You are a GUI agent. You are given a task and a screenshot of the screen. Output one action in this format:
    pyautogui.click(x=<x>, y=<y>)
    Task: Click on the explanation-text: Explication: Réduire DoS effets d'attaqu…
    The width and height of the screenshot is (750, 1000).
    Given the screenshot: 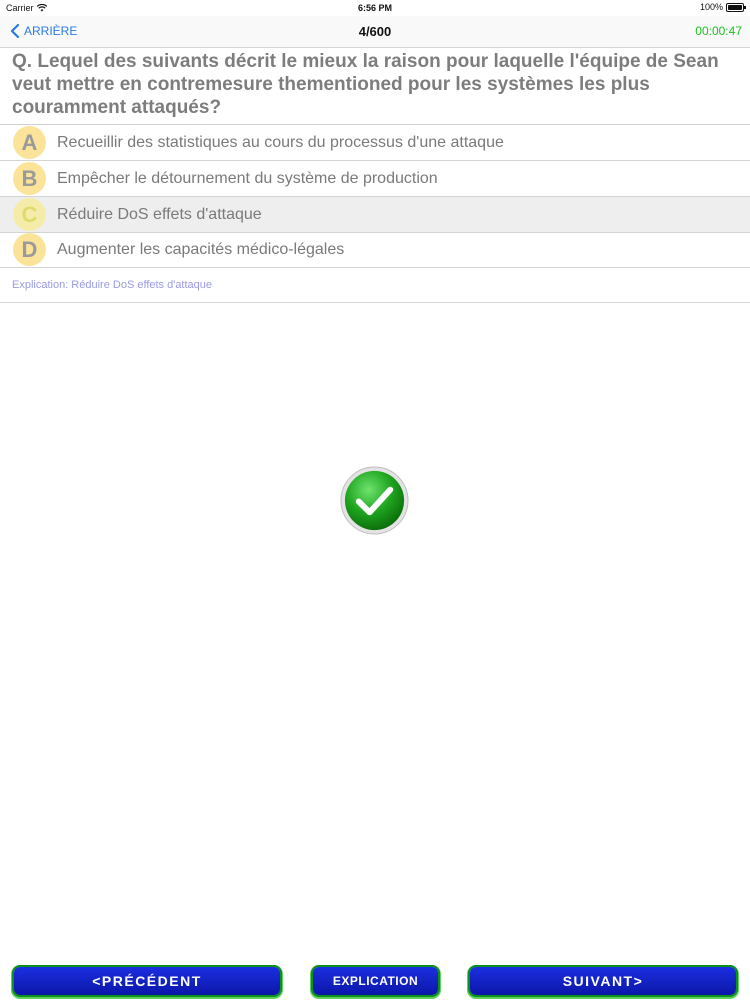 What is the action you would take?
    pyautogui.click(x=112, y=285)
    